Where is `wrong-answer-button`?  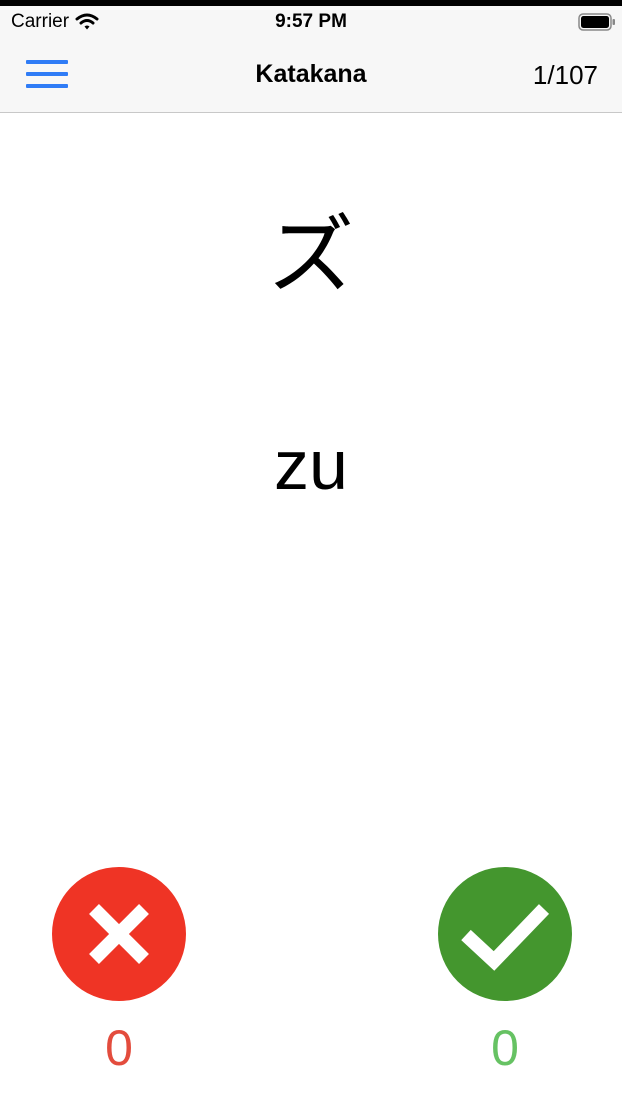
wrong-answer-button is located at coordinates (119, 934).